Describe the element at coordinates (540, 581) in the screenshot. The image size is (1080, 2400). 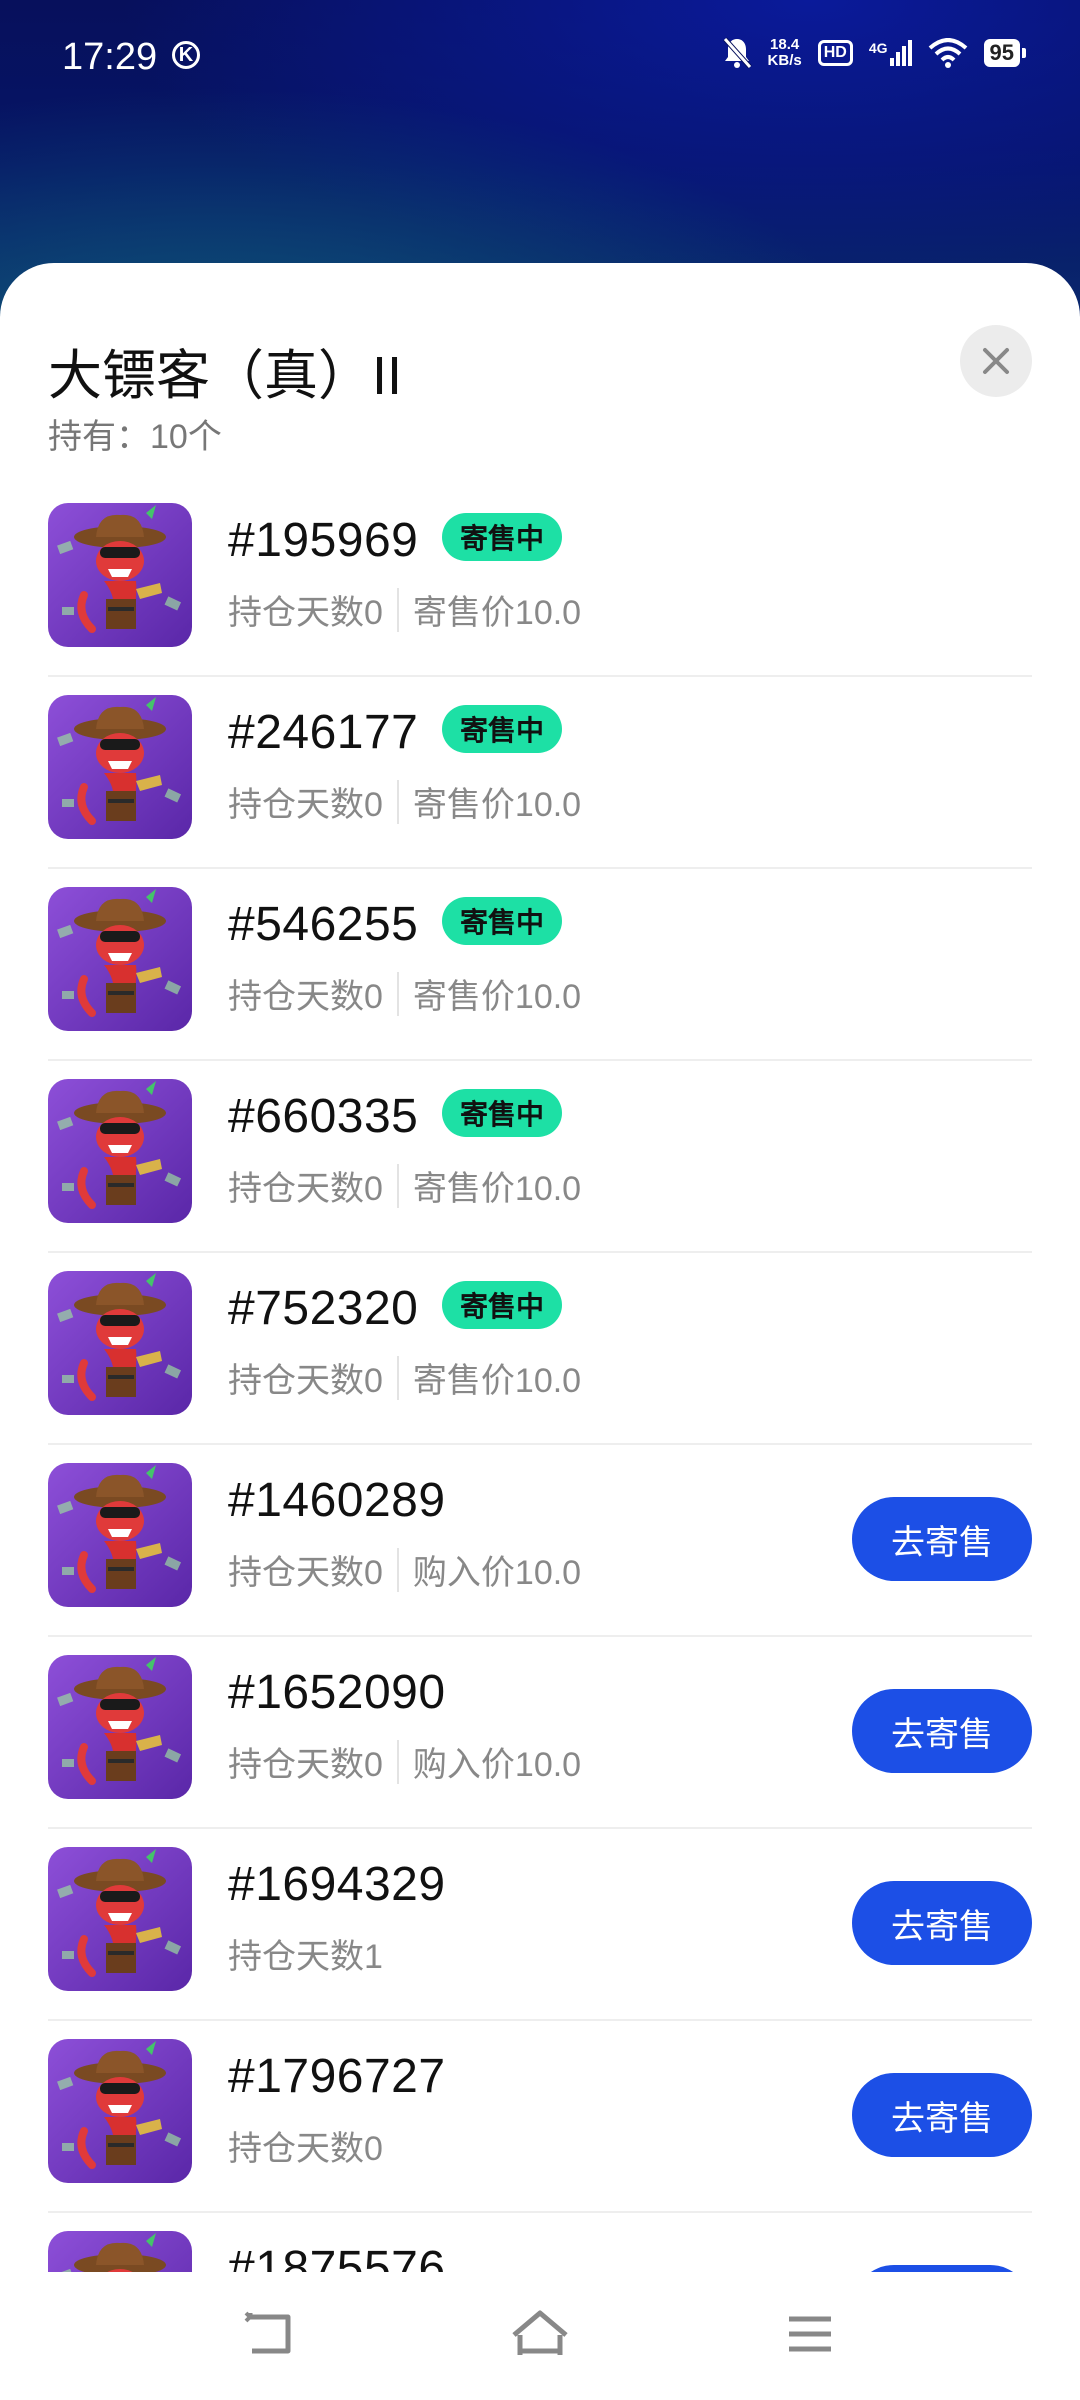
I see `list-item: #195969 寄售中 持仓天数0 寄售价10.0` at that location.